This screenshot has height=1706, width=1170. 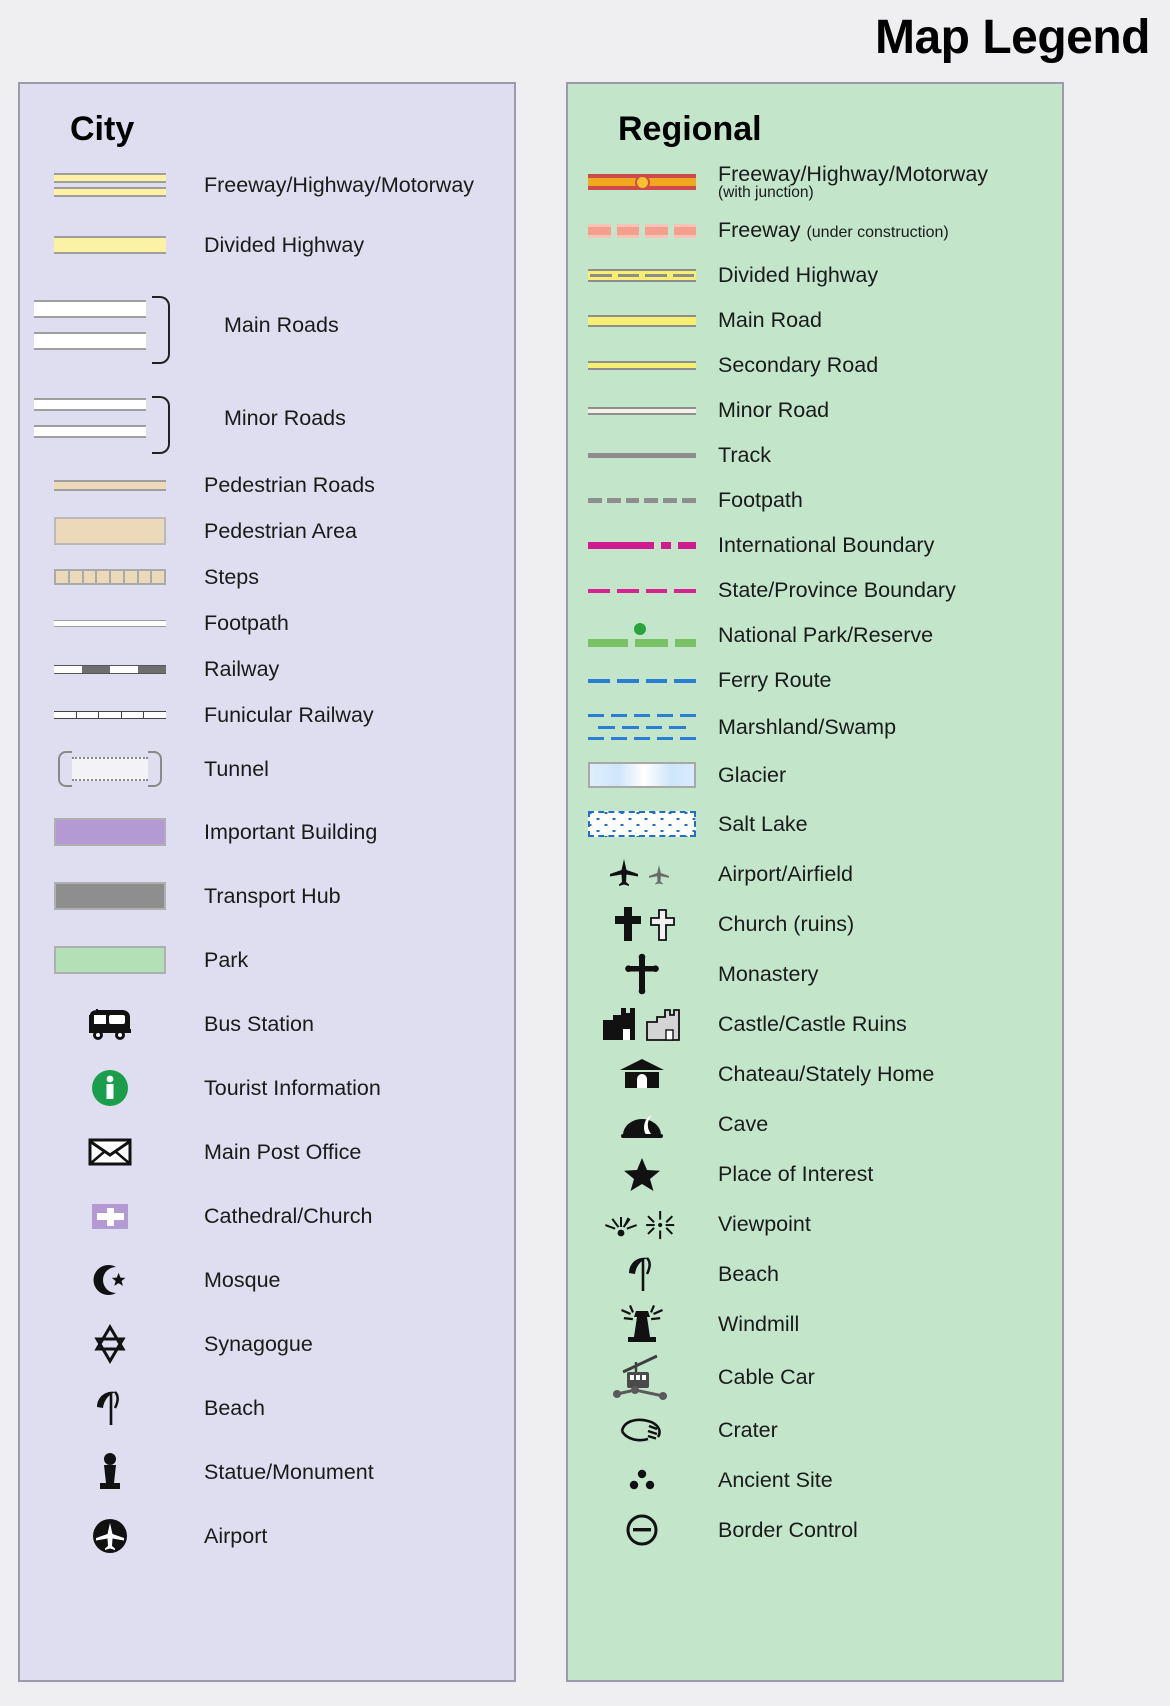 What do you see at coordinates (764, 1223) in the screenshot?
I see `legend-label: Viewpoint` at bounding box center [764, 1223].